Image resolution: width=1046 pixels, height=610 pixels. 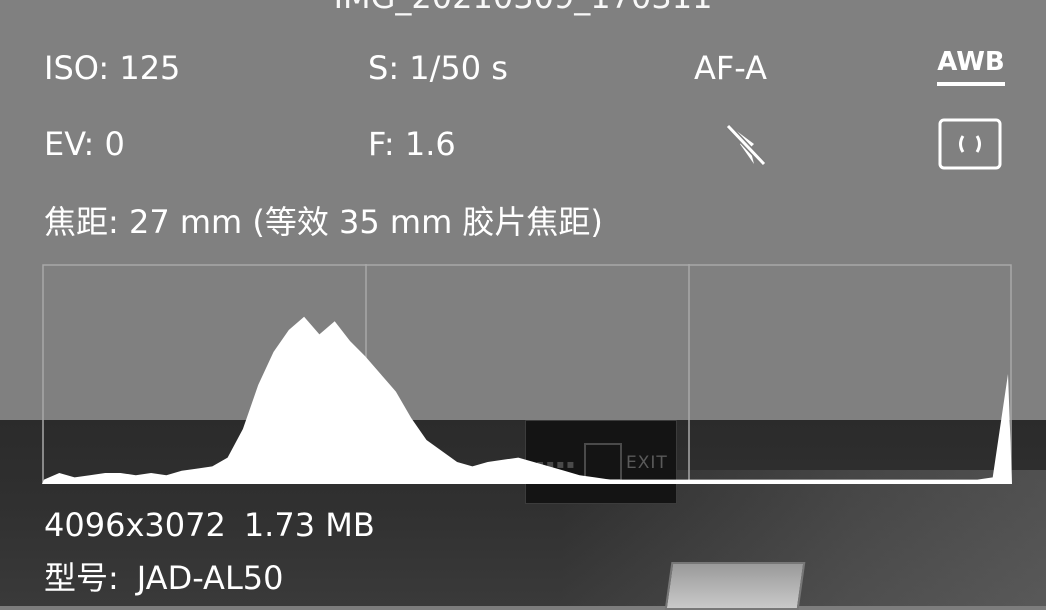 I want to click on iso-value: ISO: 125, so click(x=112, y=68).